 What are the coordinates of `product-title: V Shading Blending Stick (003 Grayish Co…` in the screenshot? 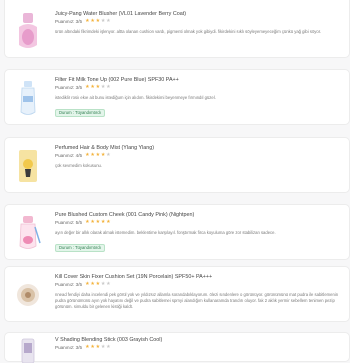 It's located at (109, 340).